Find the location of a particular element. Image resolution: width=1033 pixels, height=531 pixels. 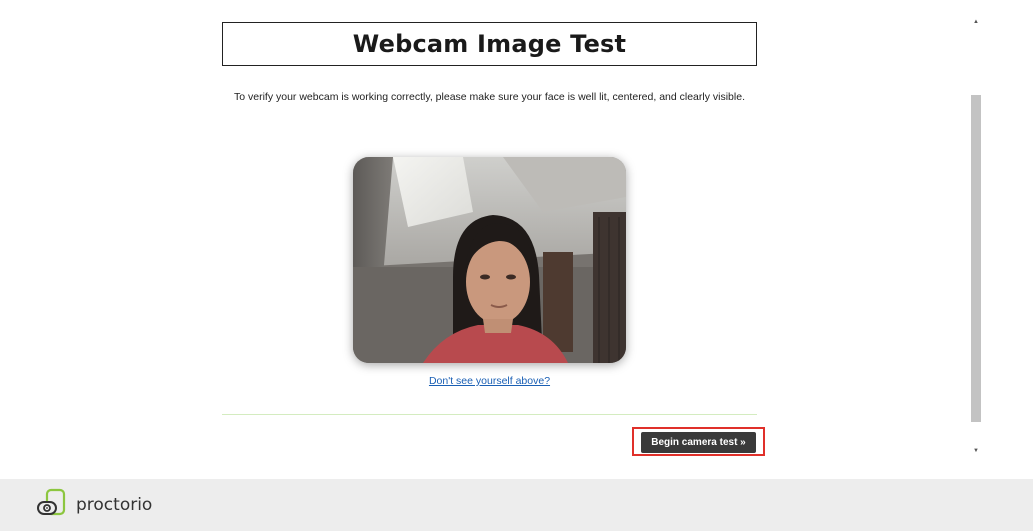

vertical-scrollbar: ▲ ▼ is located at coordinates (976, 236).